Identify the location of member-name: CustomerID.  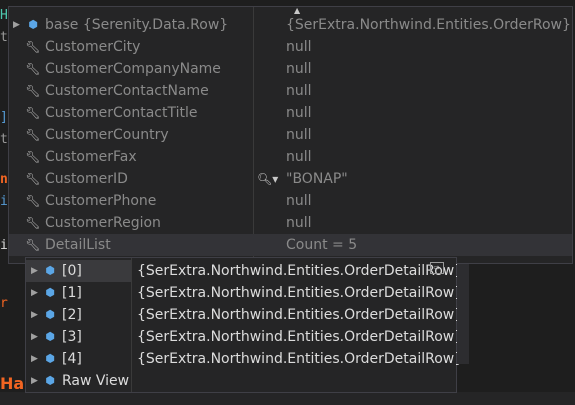
(86, 179).